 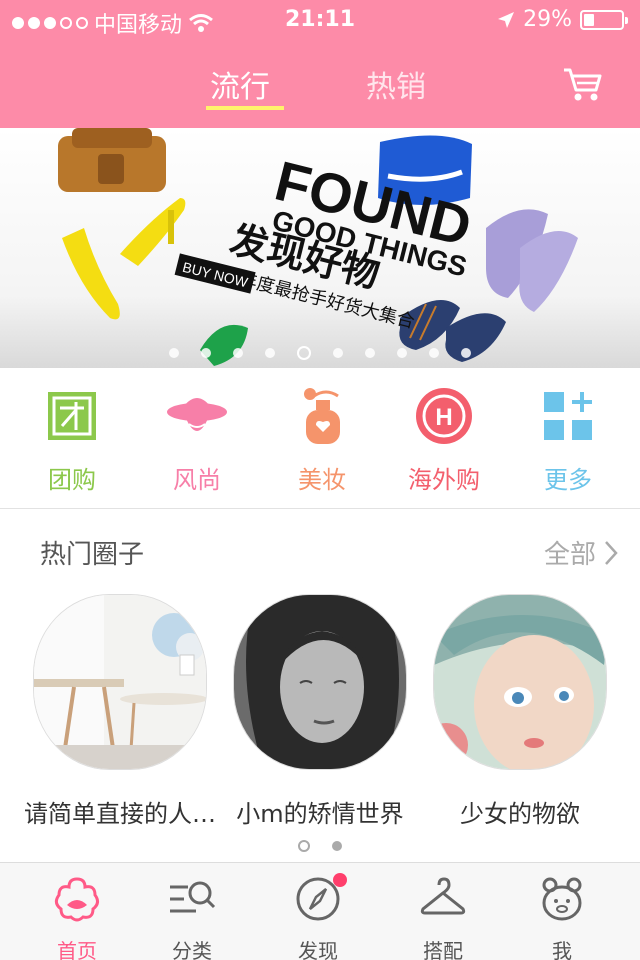 I want to click on category-row: 团购 风尚 美妆 H 海外购 更多, so click(x=320, y=446).